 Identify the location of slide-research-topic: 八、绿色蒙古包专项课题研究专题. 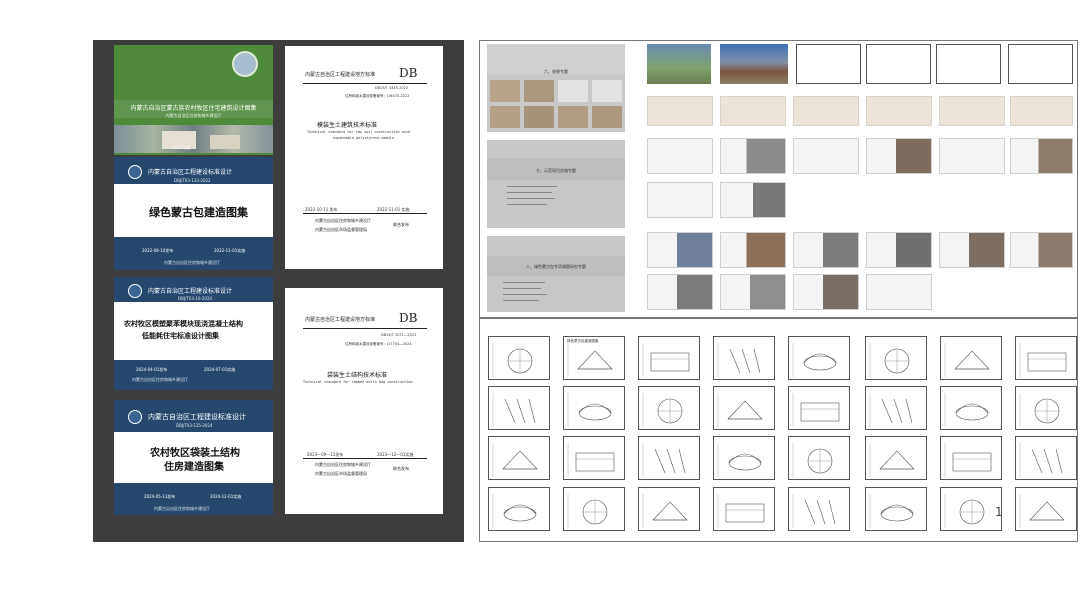
(556, 274).